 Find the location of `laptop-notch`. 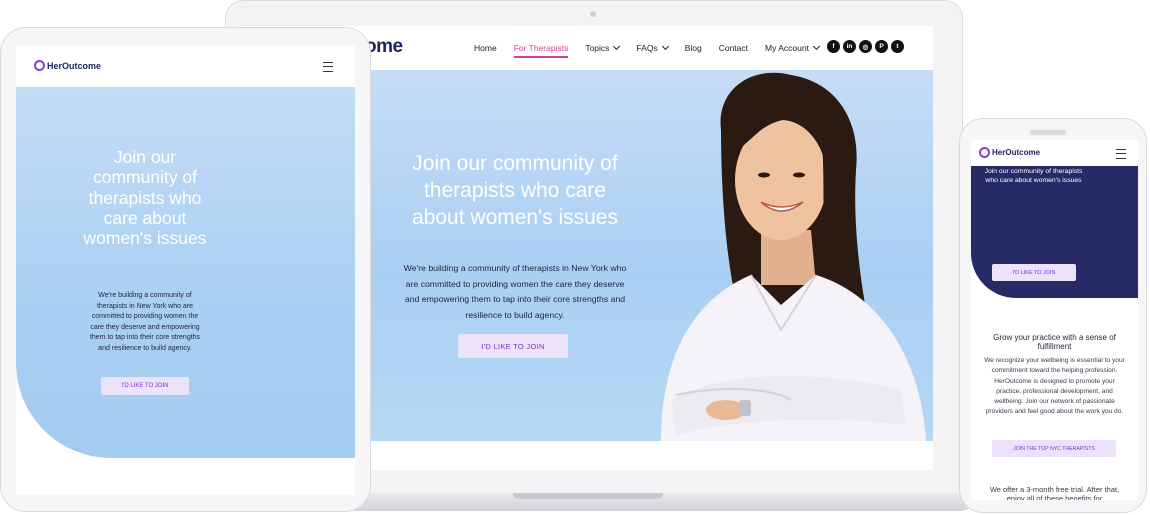

laptop-notch is located at coordinates (588, 496).